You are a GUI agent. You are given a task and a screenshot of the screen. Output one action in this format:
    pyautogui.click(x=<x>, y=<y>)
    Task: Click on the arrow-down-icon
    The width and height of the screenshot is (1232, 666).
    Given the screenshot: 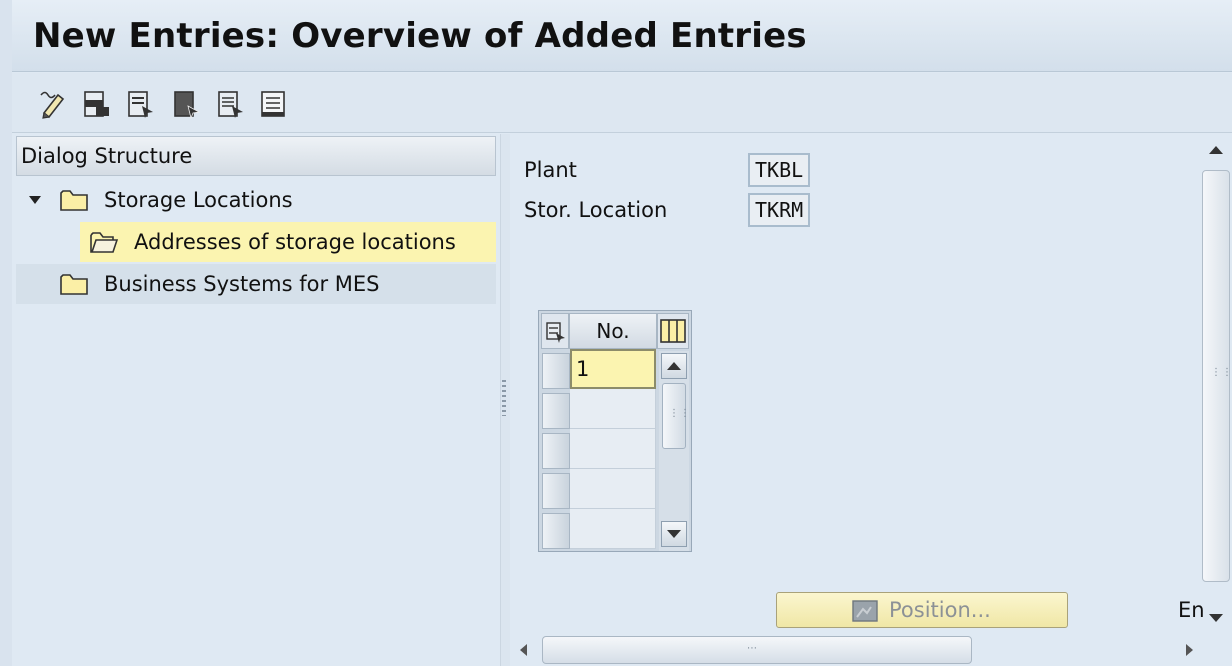 What is the action you would take?
    pyautogui.click(x=674, y=534)
    